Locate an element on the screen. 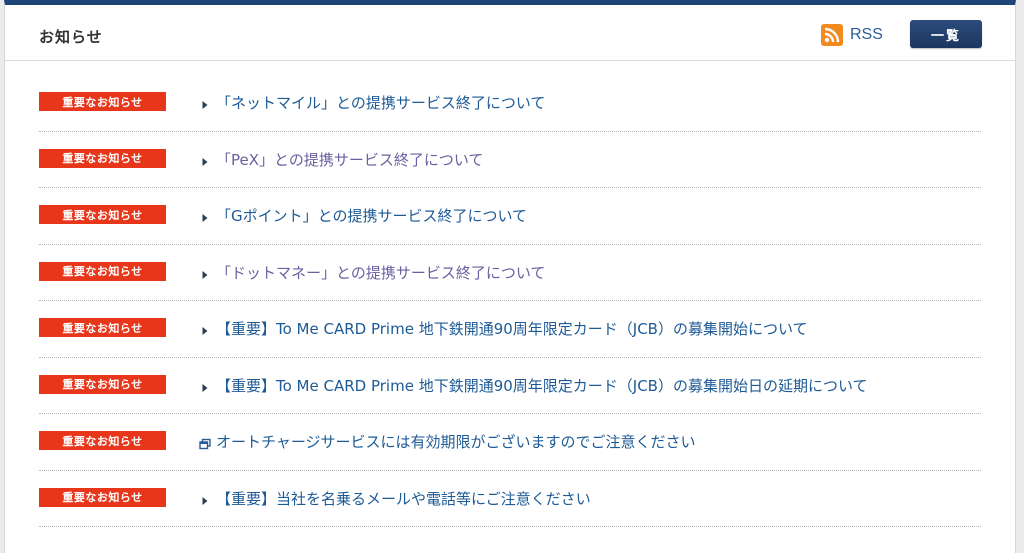  news-item: 重要なお知らせ オートチャージサービスには有効期限がございますのでご注意ください is located at coordinates (510, 442).